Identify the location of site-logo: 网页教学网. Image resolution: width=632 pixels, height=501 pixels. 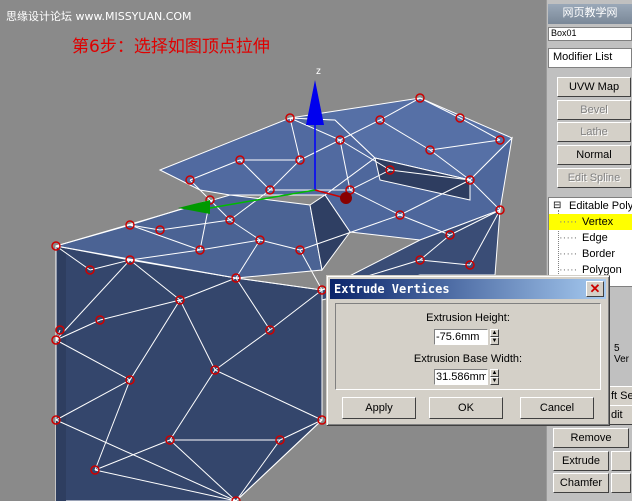
(590, 14).